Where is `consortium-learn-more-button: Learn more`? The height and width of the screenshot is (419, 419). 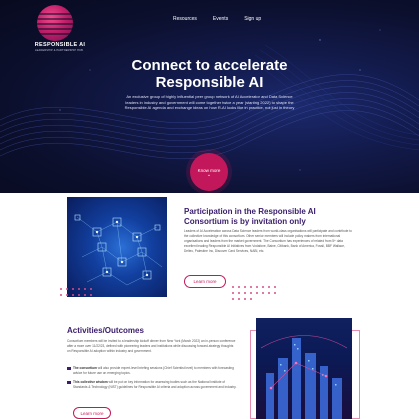 consortium-learn-more-button: Learn more is located at coordinates (205, 281).